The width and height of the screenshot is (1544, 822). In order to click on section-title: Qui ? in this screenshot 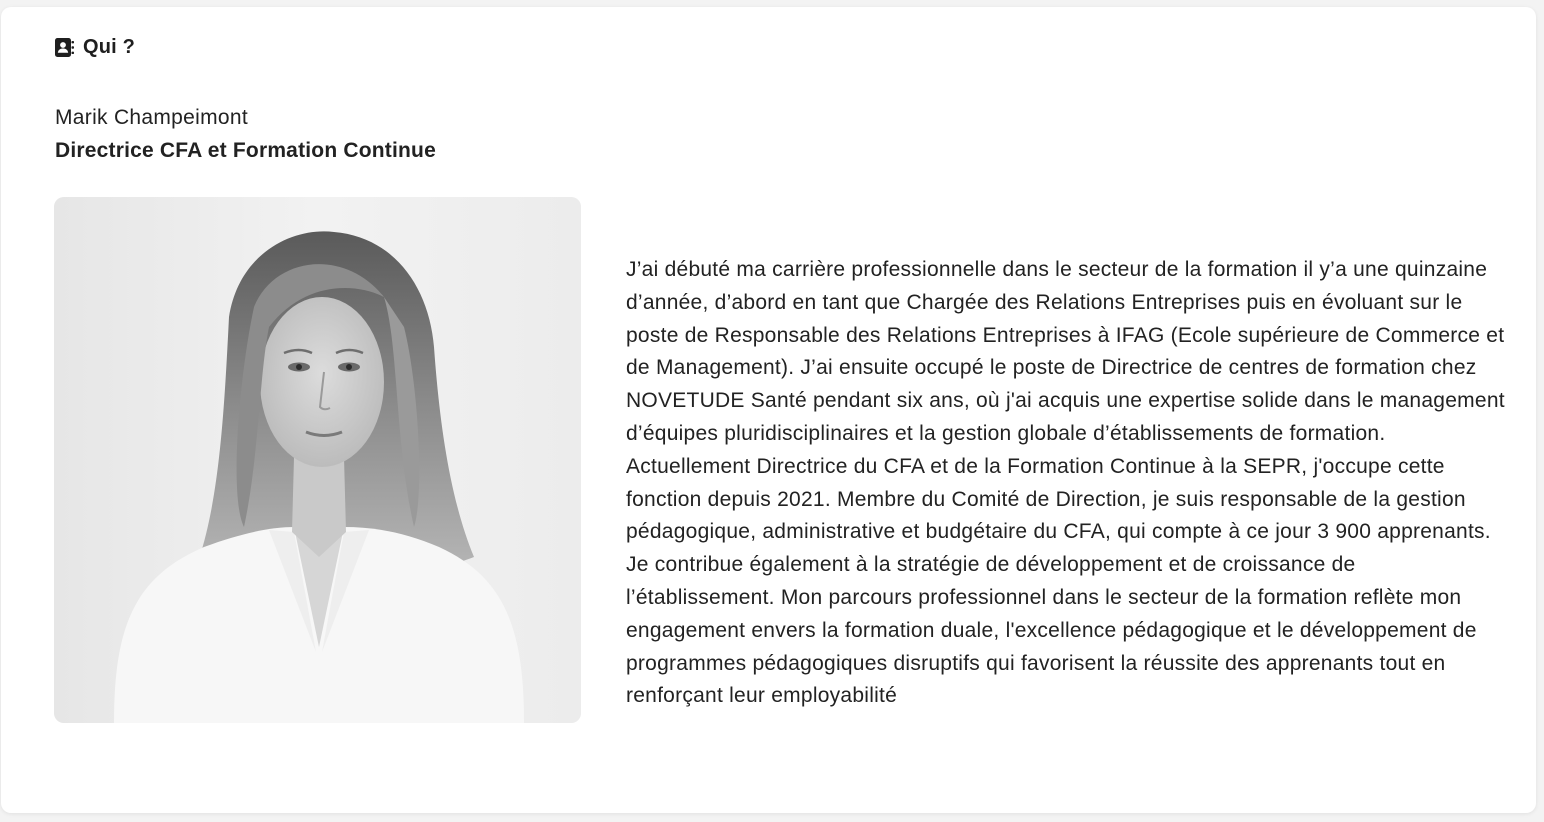, I will do `click(109, 46)`.